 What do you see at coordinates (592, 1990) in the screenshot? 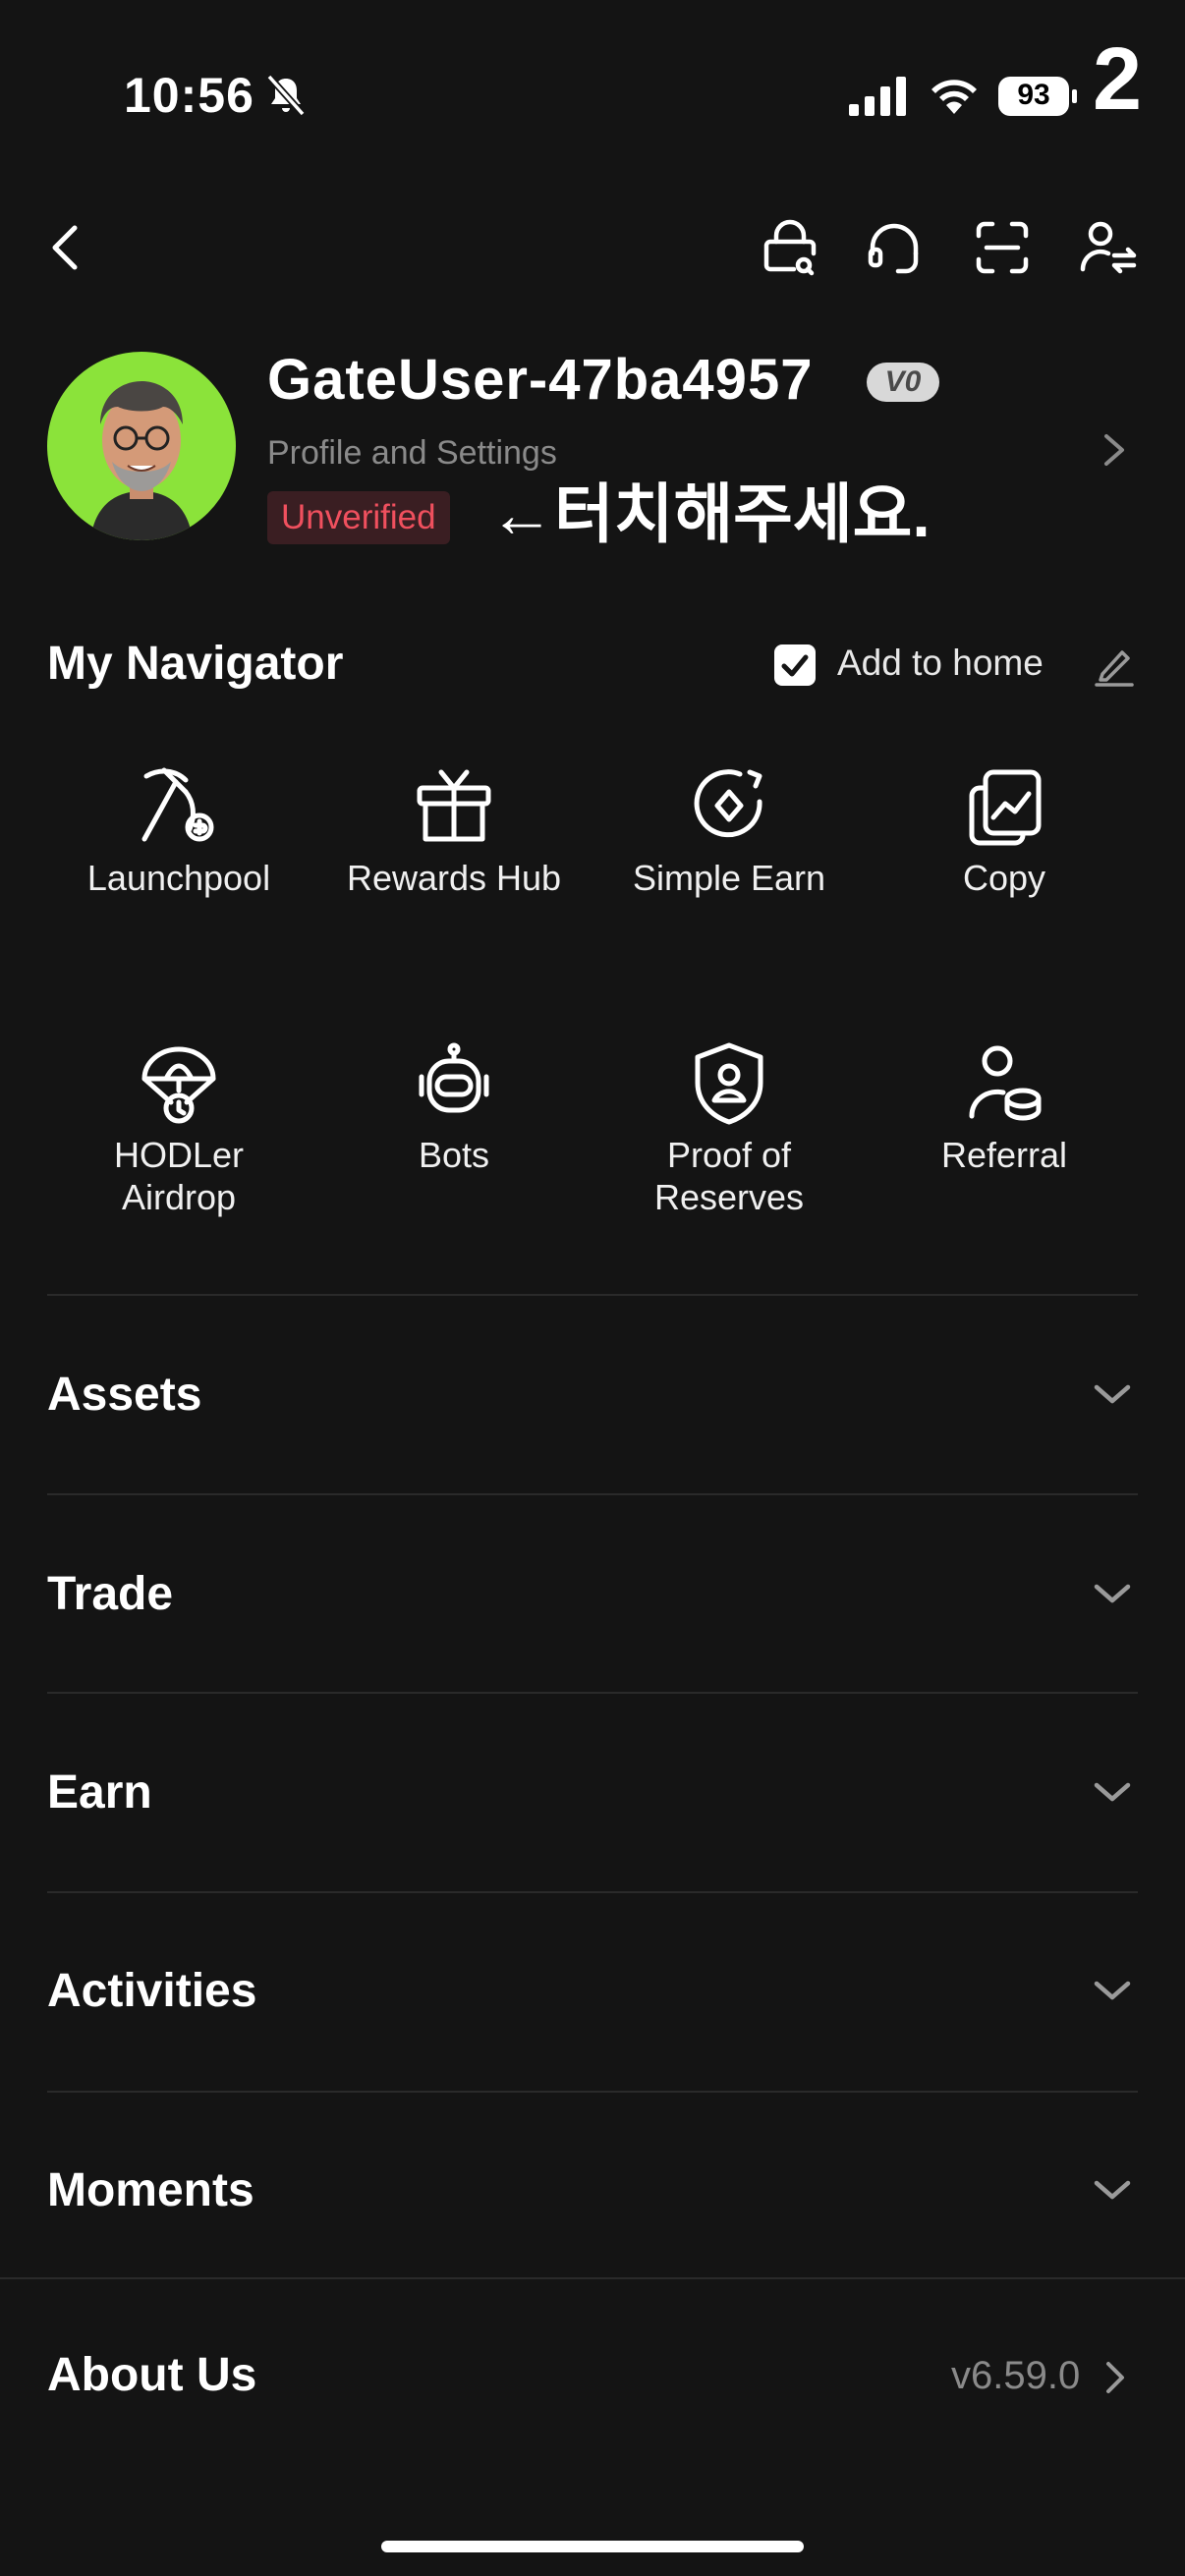
I see `section-activities: Activities` at bounding box center [592, 1990].